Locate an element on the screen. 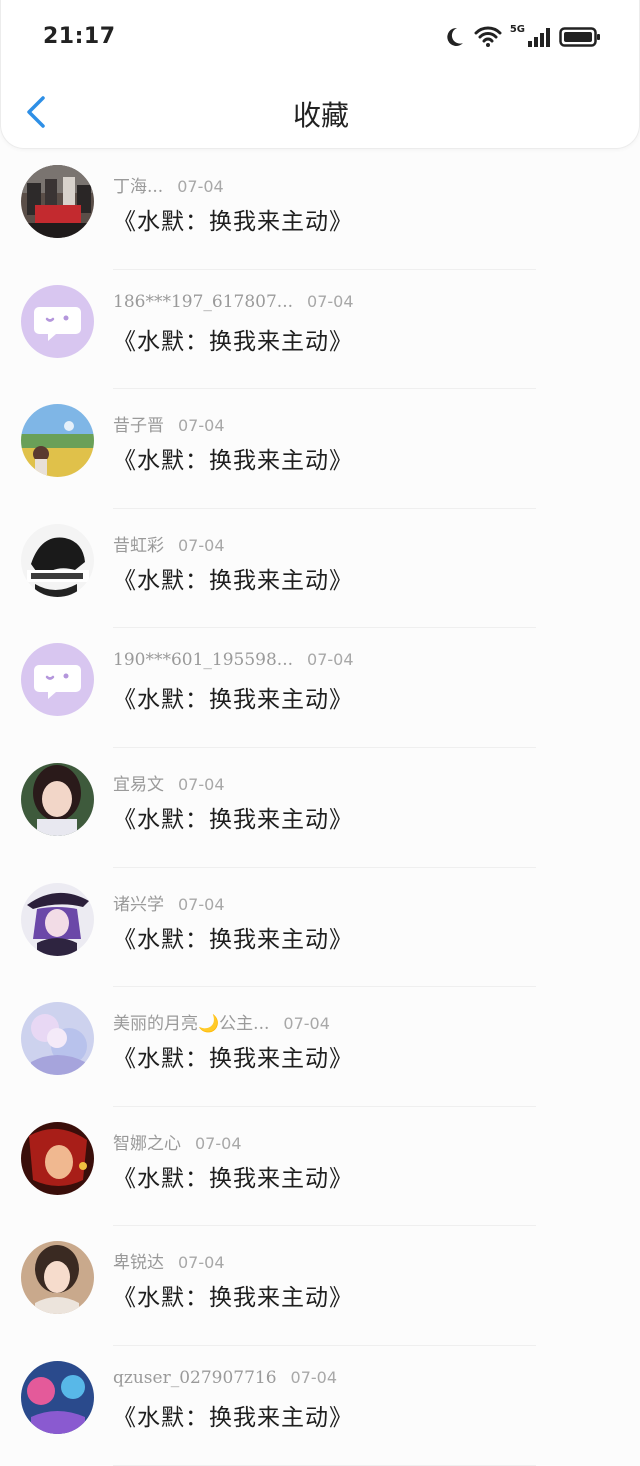 The height and width of the screenshot is (1466, 640). username: qzuser_027907716 is located at coordinates (195, 1378).